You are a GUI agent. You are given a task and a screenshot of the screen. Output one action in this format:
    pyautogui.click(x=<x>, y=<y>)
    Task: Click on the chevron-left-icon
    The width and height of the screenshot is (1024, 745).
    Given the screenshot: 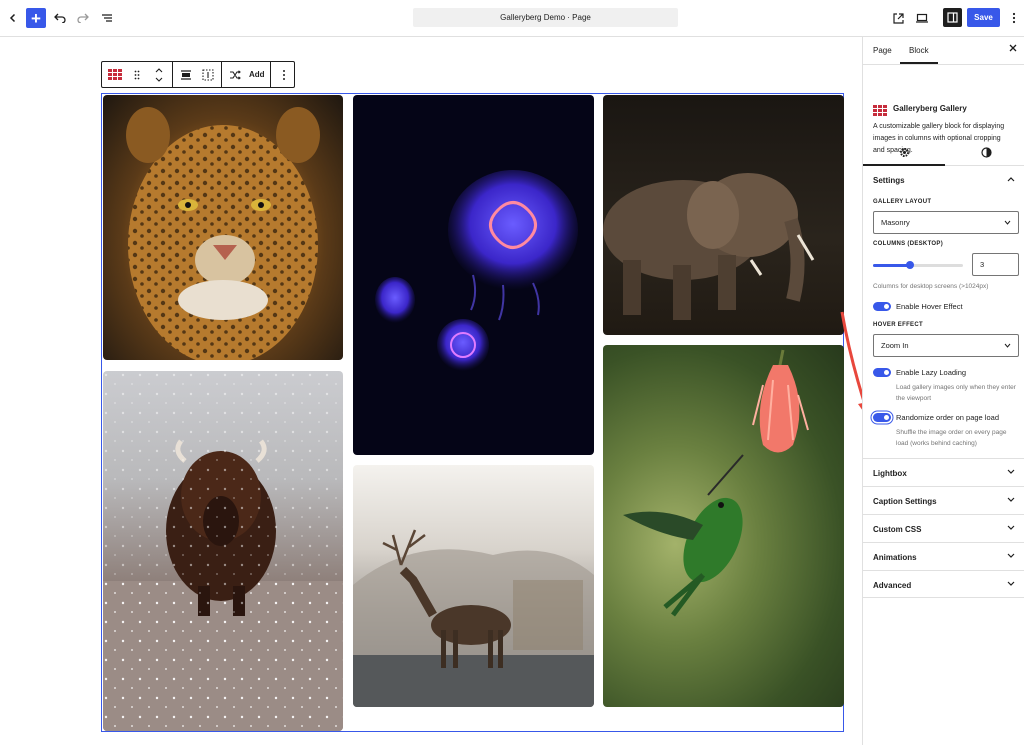 What is the action you would take?
    pyautogui.click(x=12, y=18)
    